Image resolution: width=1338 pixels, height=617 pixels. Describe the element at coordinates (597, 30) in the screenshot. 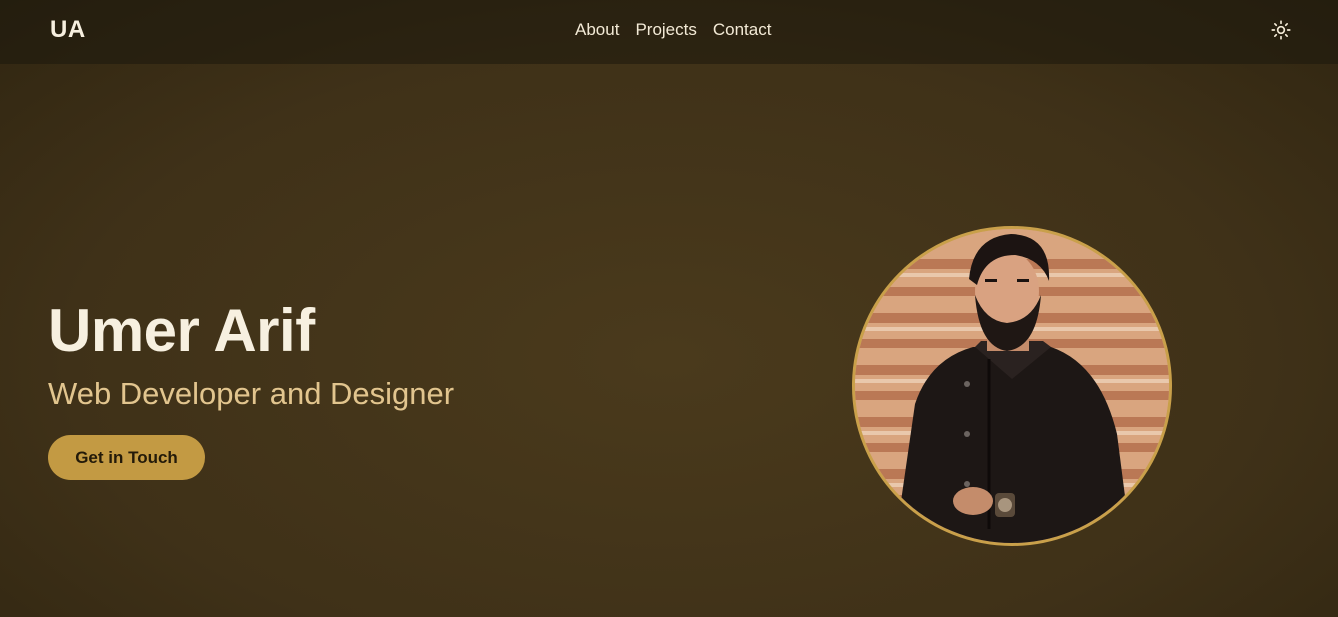

I see `nav-link-about: About` at that location.